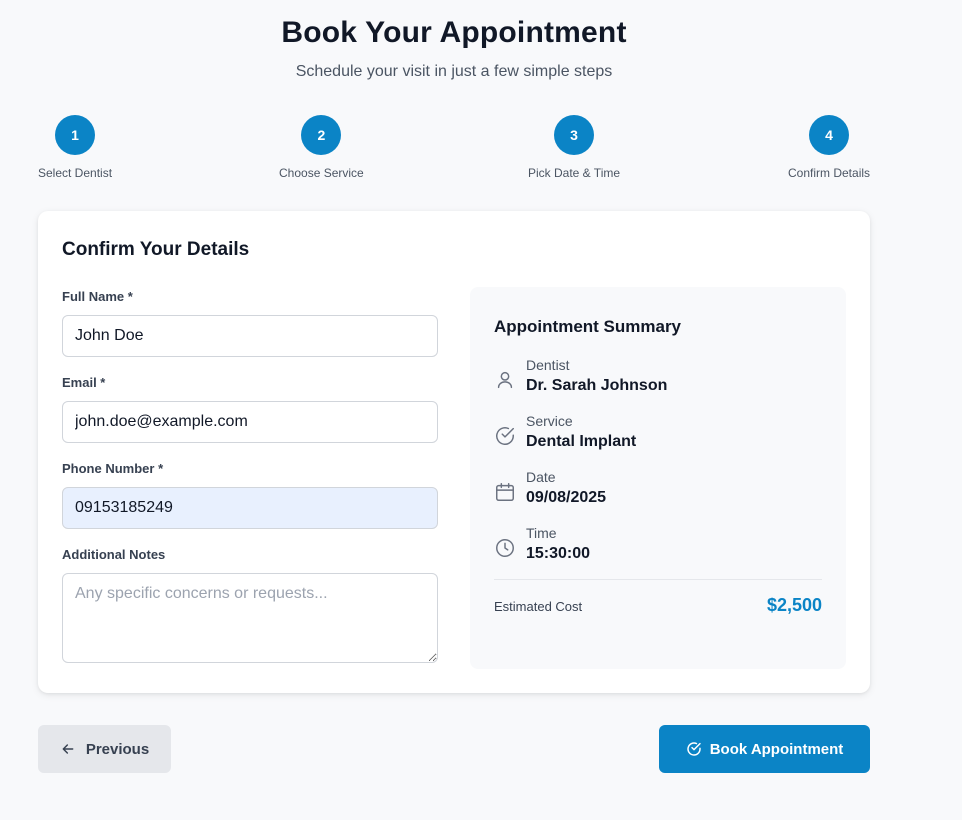  I want to click on arrow-left-icon, so click(68, 749).